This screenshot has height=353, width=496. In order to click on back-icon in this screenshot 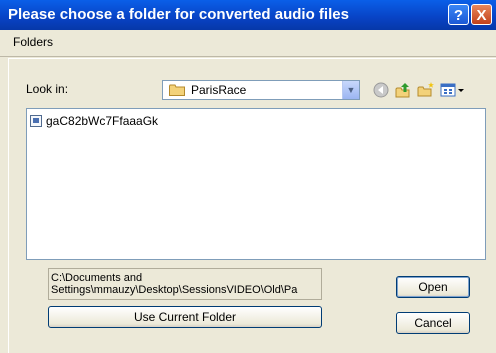, I will do `click(381, 90)`.